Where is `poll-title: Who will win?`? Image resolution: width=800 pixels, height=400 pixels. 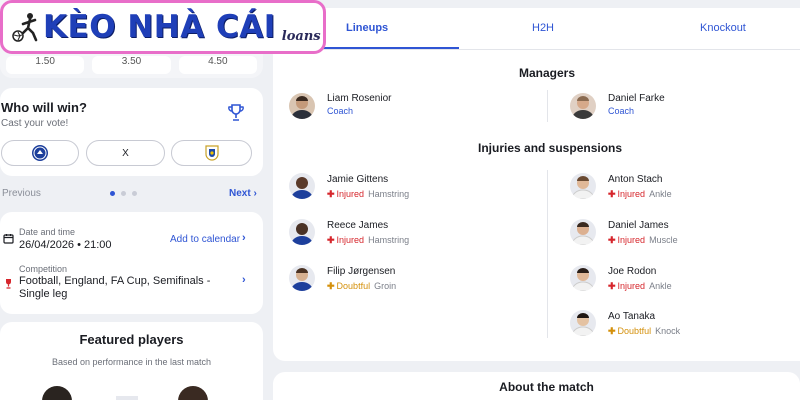
poll-title: Who will win? is located at coordinates (44, 107).